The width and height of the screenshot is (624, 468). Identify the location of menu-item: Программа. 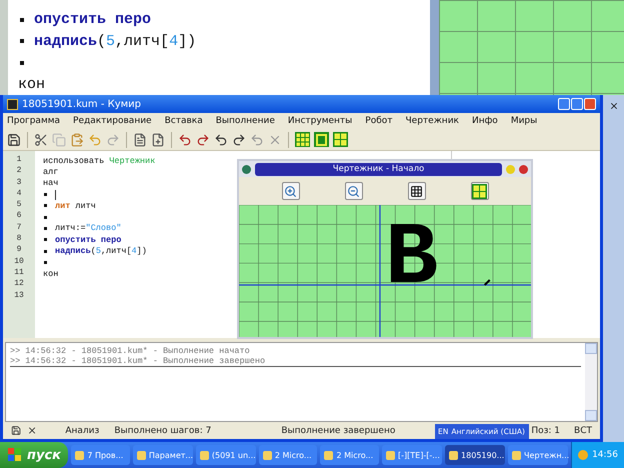
(33, 121).